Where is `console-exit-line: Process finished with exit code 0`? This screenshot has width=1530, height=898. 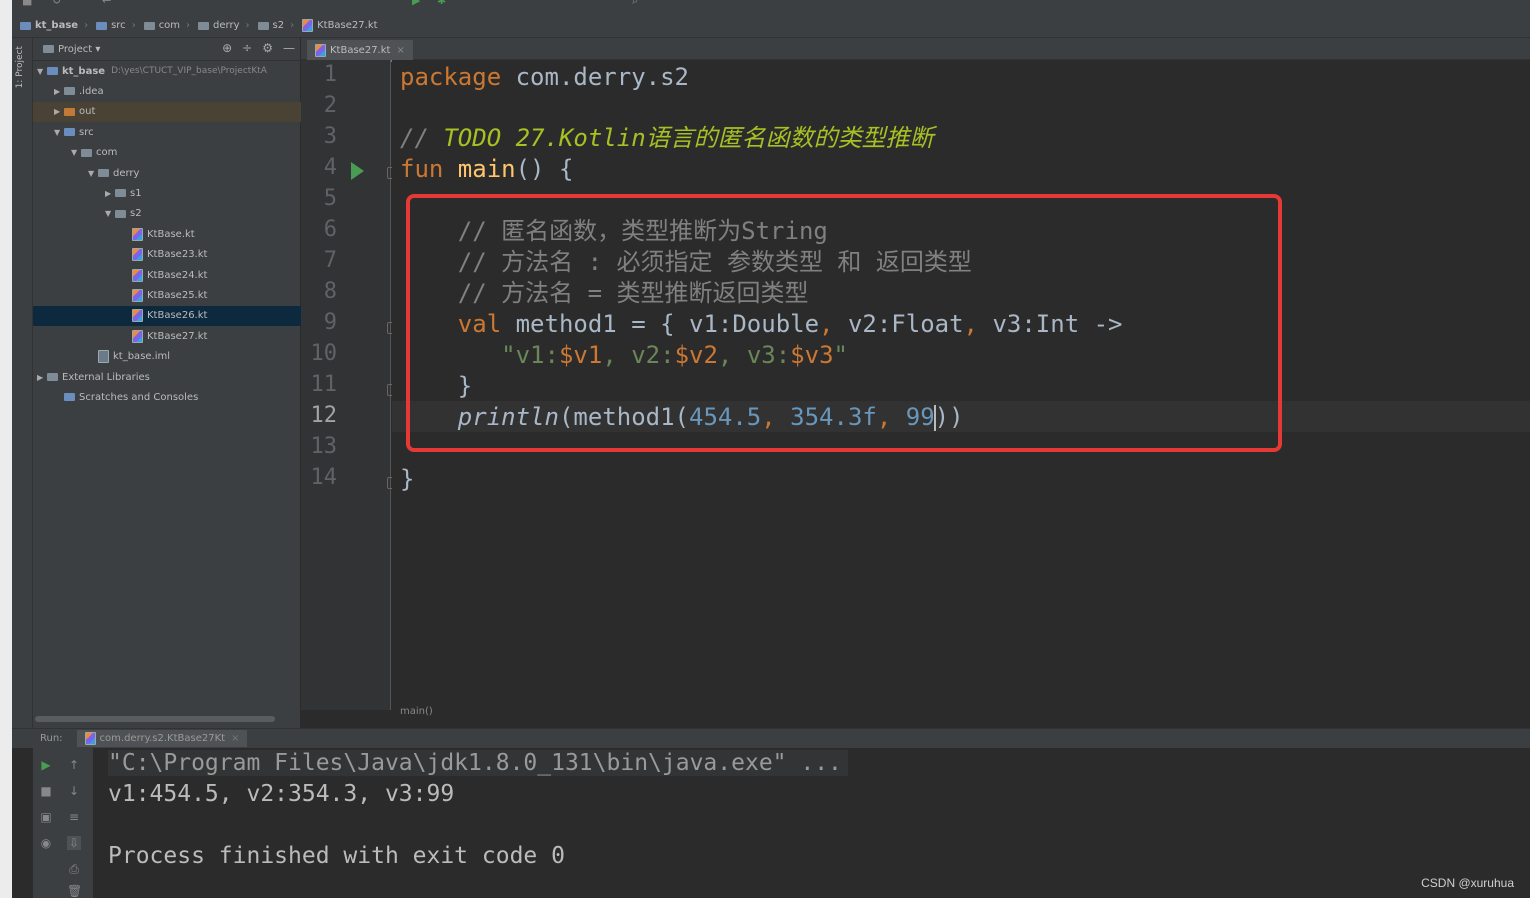
console-exit-line: Process finished with exit code 0 is located at coordinates (336, 856).